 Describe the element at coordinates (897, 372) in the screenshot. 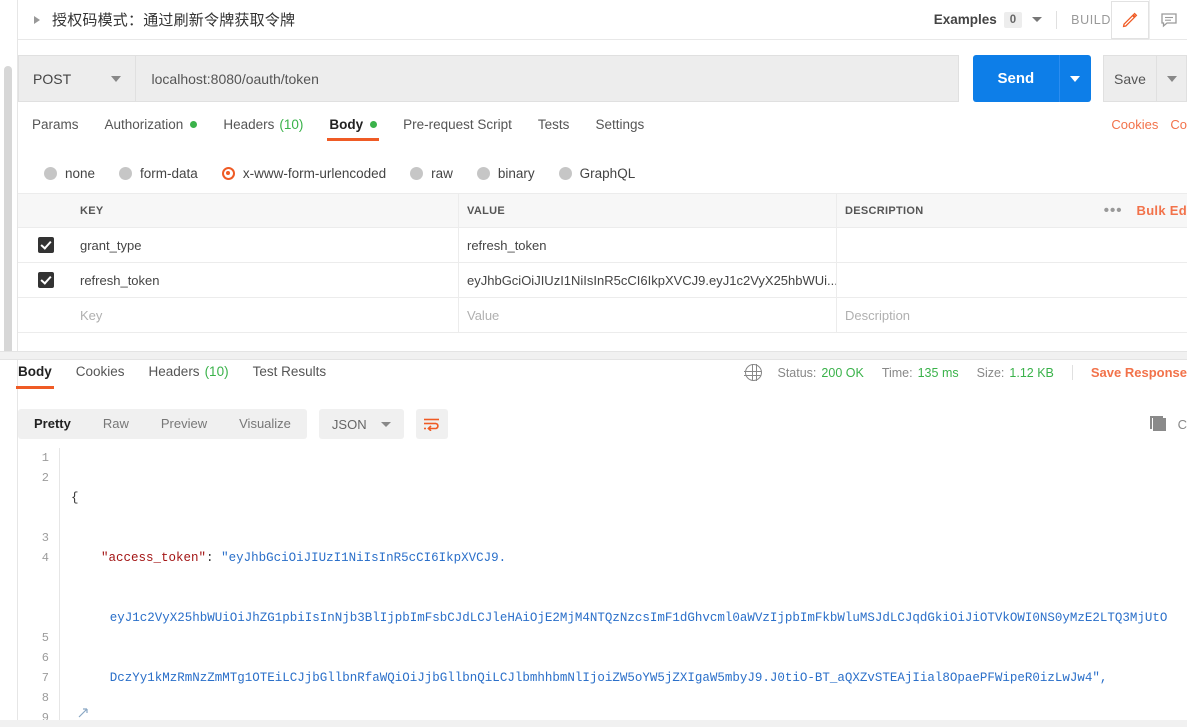

I see `time-label: Time:` at that location.